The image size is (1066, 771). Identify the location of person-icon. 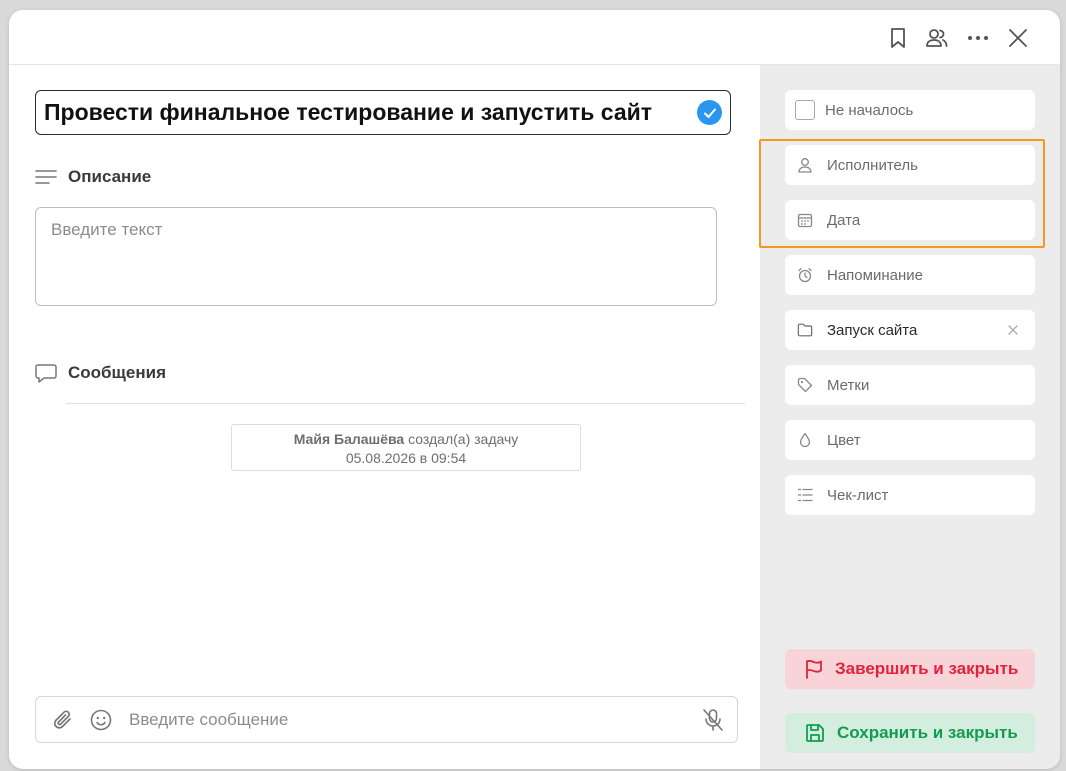
(805, 165).